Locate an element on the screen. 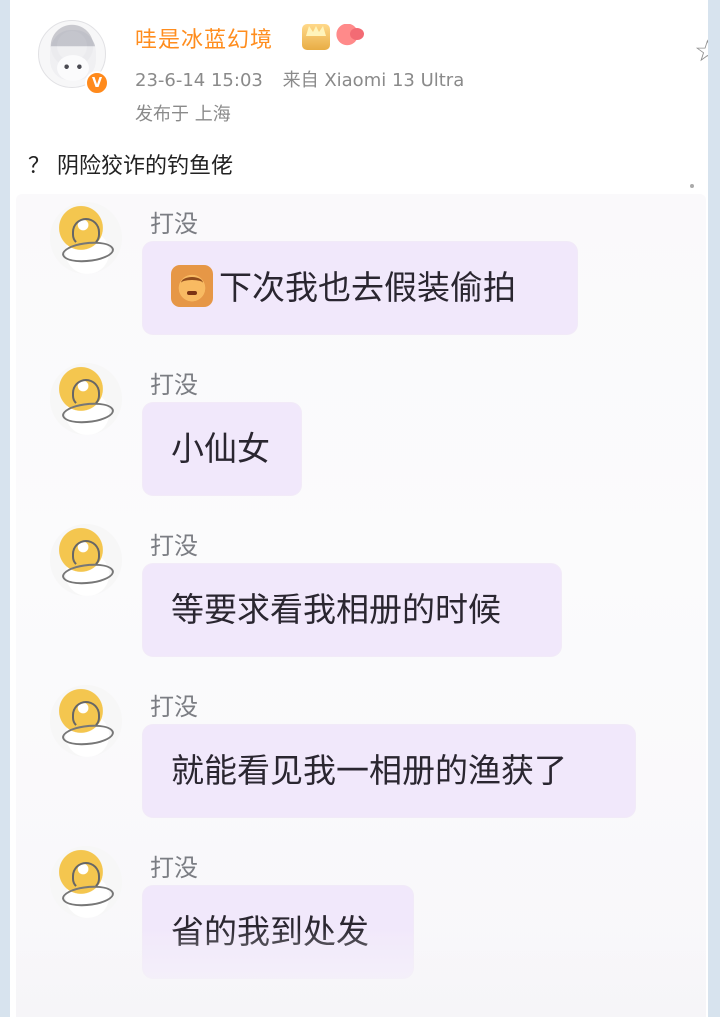  author-username: 哇是冰蓝幻境 is located at coordinates (204, 38).